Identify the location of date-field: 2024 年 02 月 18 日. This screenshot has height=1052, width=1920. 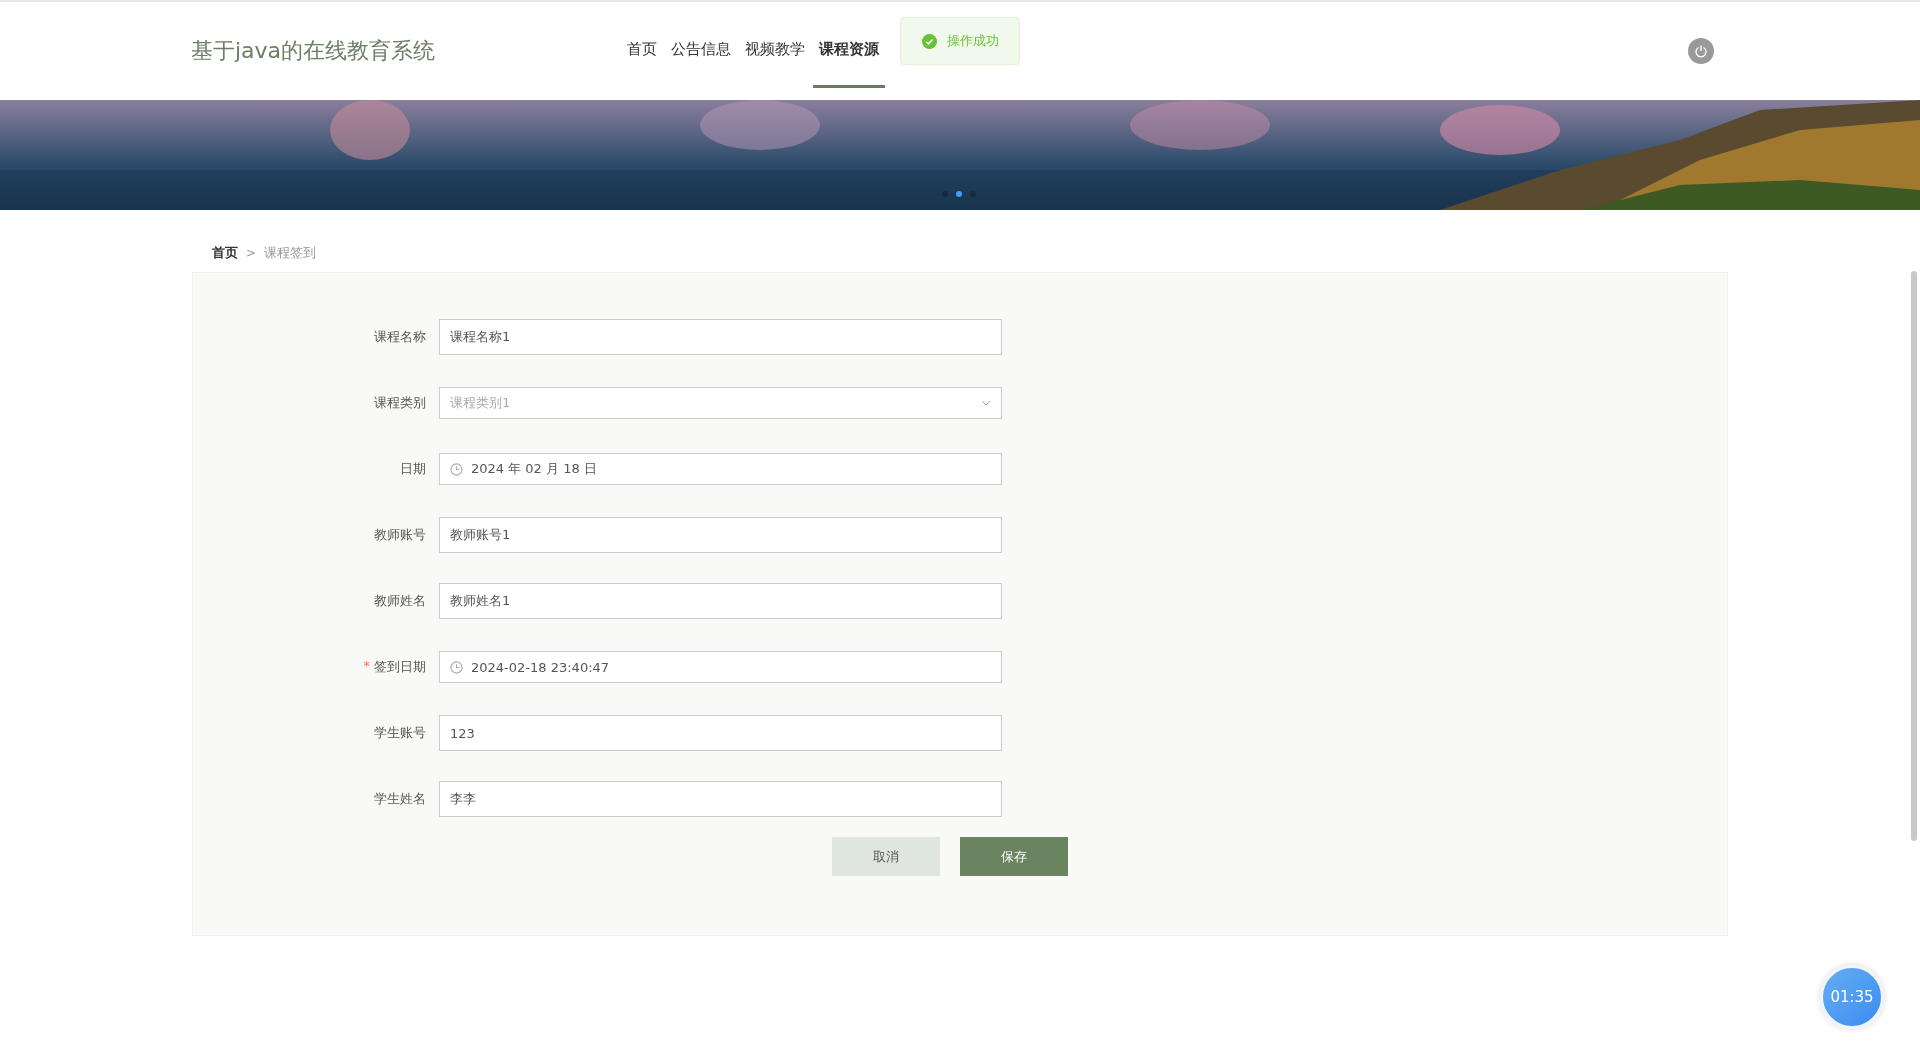
(720, 469).